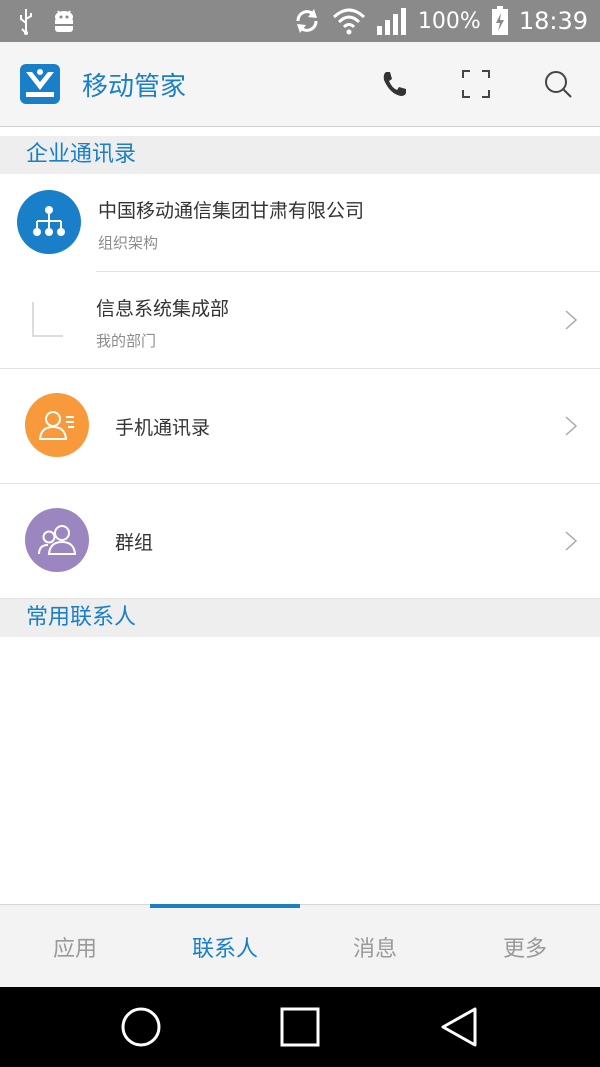  Describe the element at coordinates (300, 541) in the screenshot. I see `groups-row: 群组` at that location.